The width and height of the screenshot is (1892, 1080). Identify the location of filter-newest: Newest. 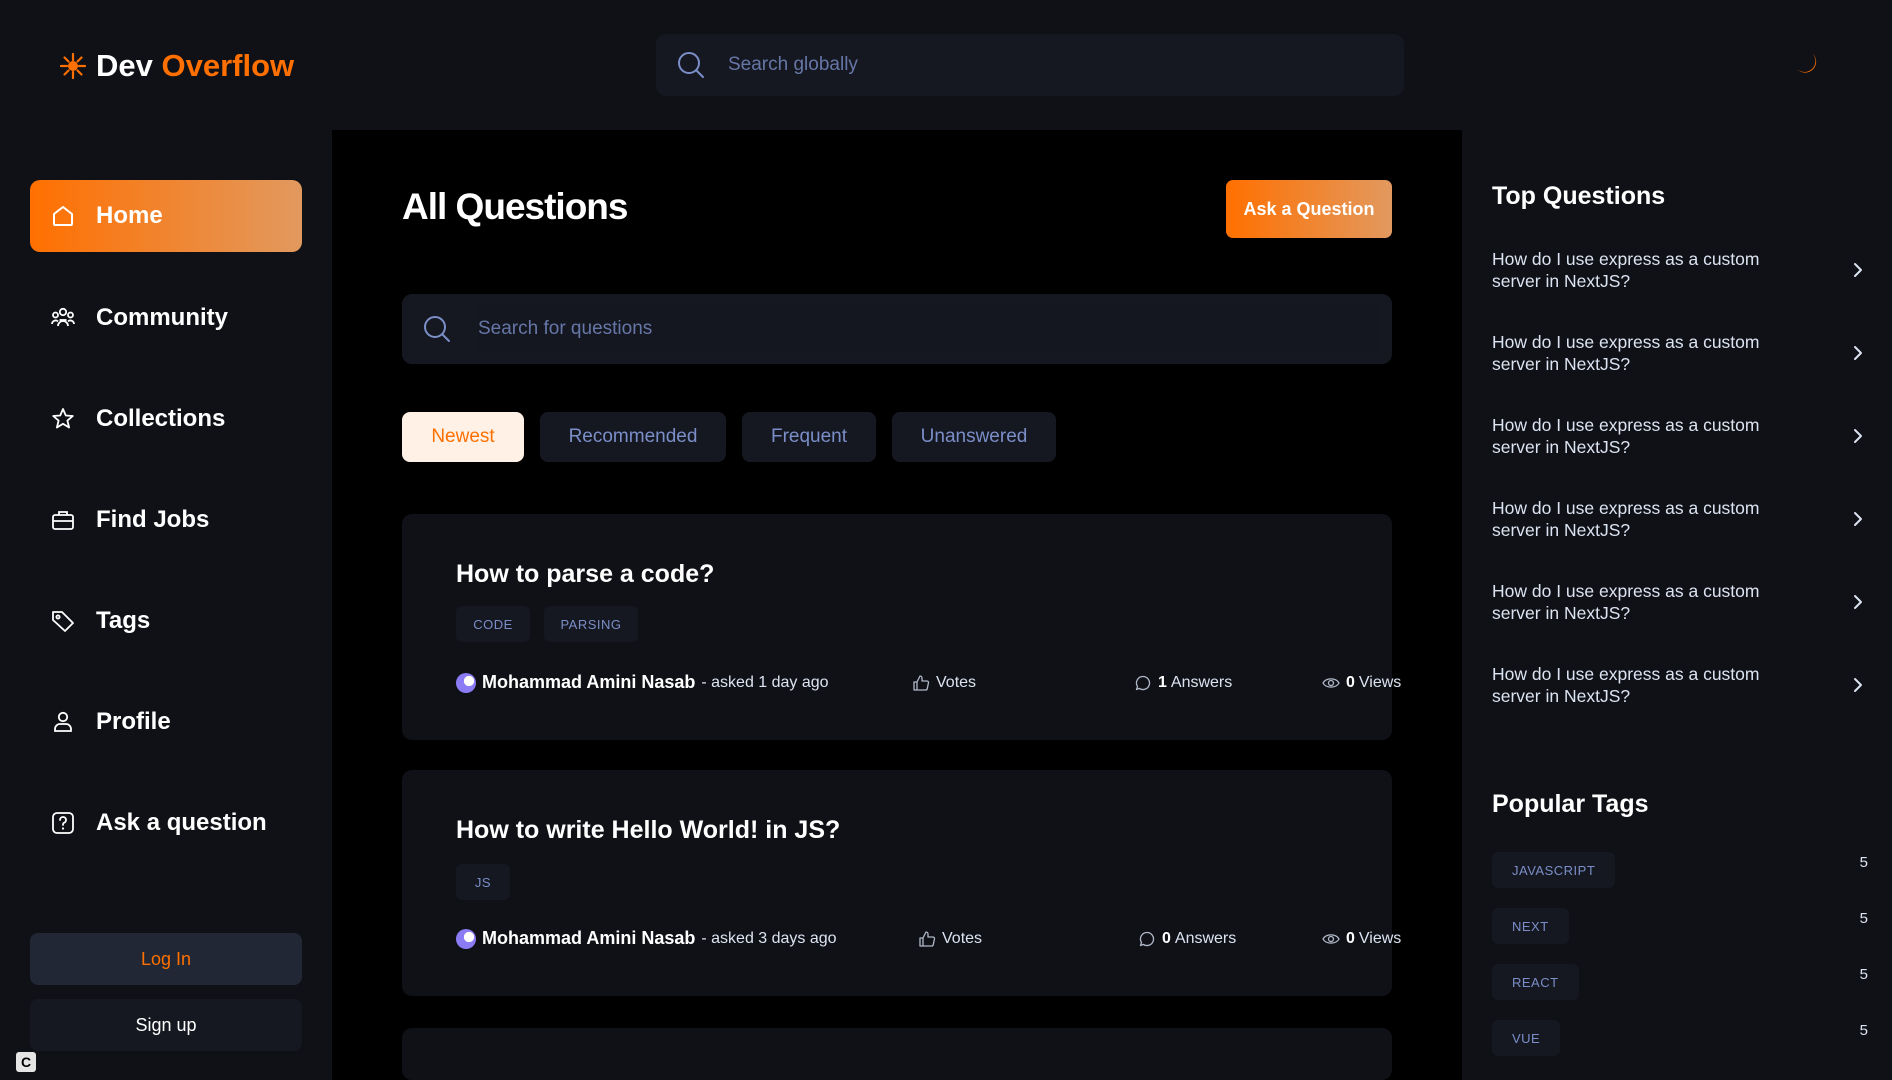
(463, 437).